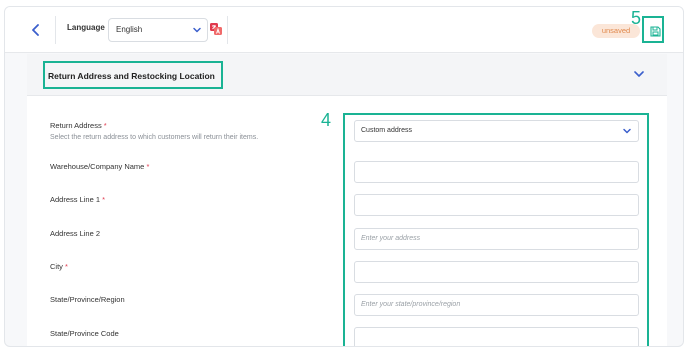 This screenshot has width=688, height=347. Describe the element at coordinates (131, 76) in the screenshot. I see `section-title: Return Address and Restocking Location` at that location.